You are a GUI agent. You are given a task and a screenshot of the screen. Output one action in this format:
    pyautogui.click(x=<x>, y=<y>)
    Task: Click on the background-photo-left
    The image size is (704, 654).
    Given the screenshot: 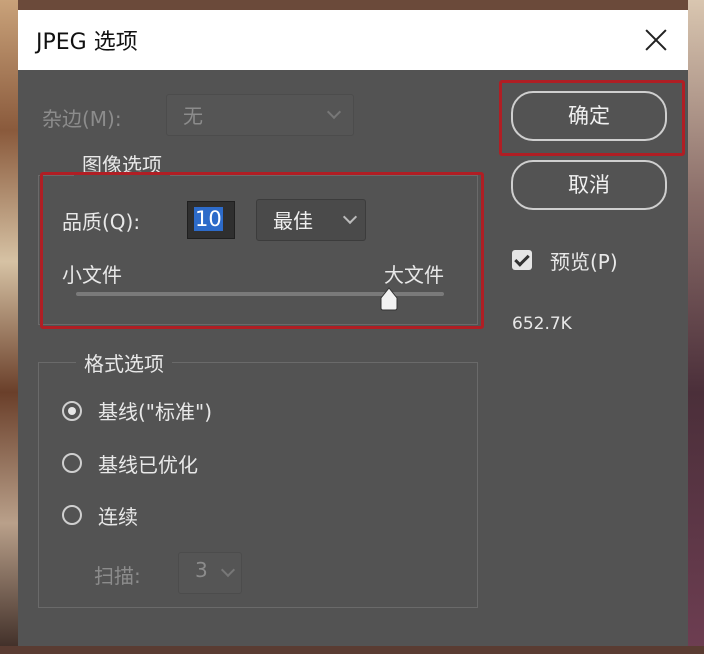 What is the action you would take?
    pyautogui.click(x=9, y=327)
    